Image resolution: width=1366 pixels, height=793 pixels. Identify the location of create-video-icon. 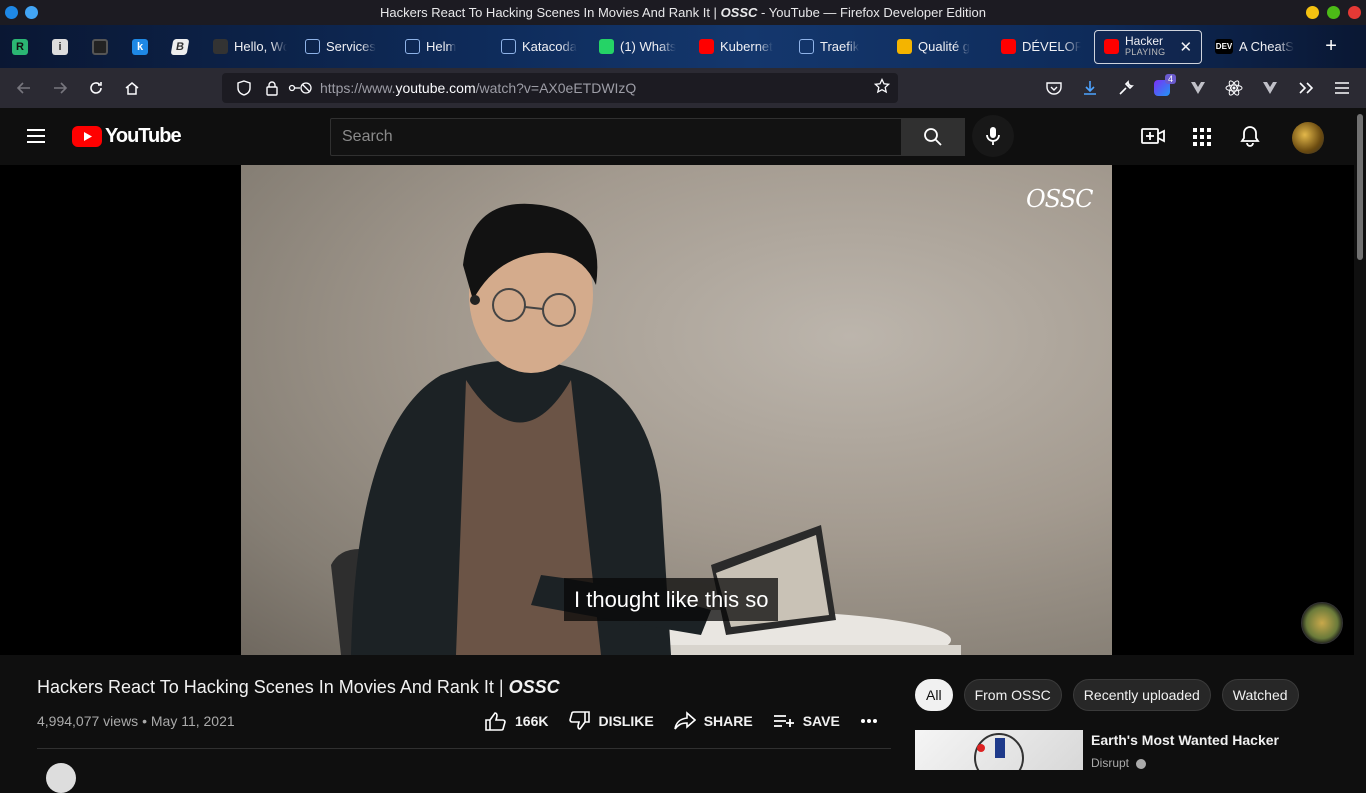
(1153, 136).